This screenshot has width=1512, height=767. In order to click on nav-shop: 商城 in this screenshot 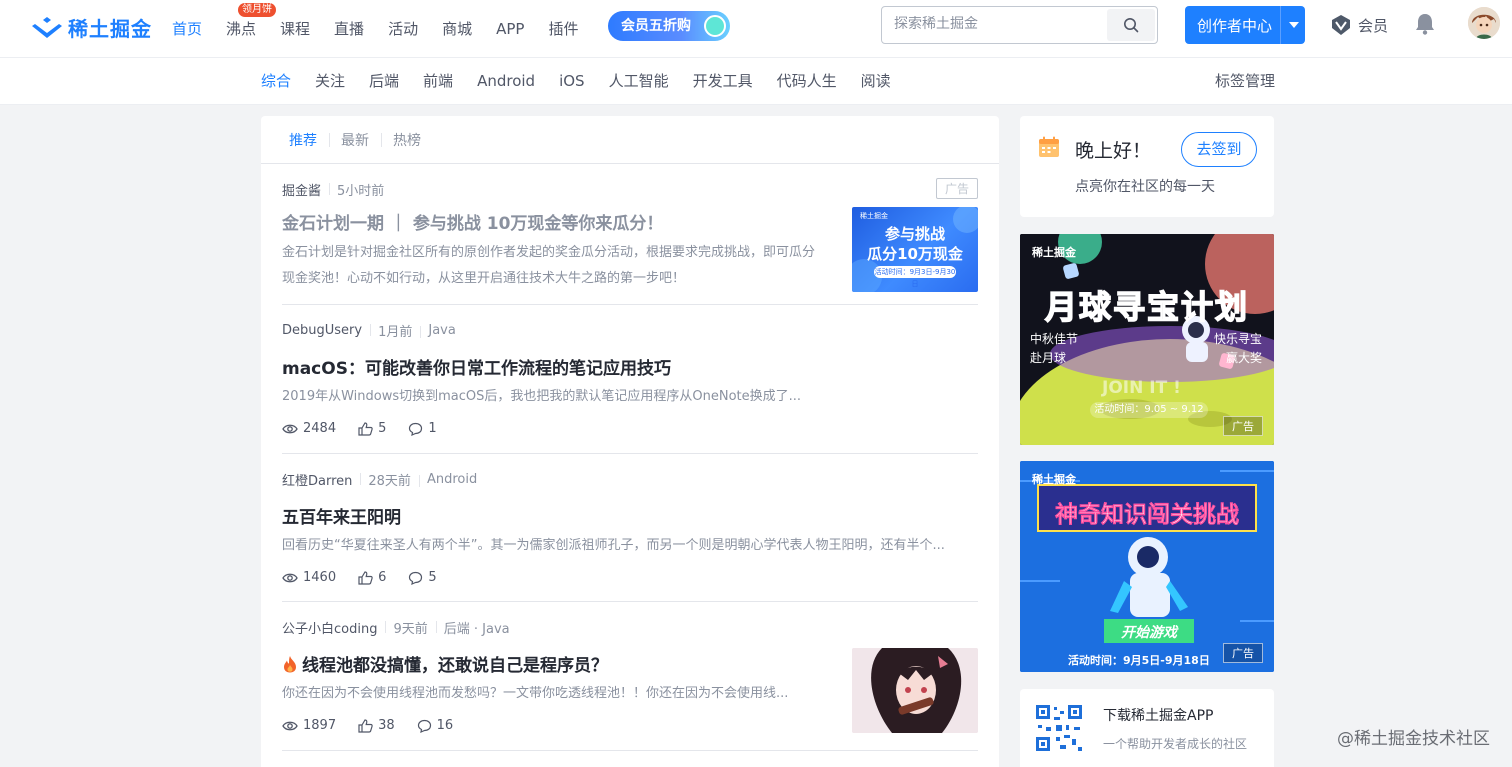, I will do `click(457, 29)`.